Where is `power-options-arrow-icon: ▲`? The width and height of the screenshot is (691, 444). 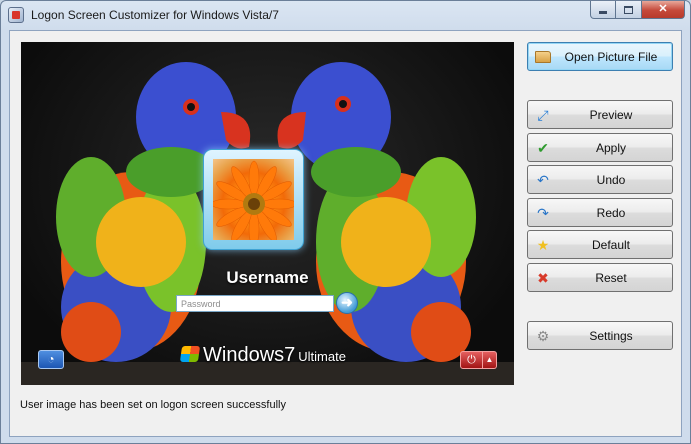 power-options-arrow-icon: ▲ is located at coordinates (490, 360).